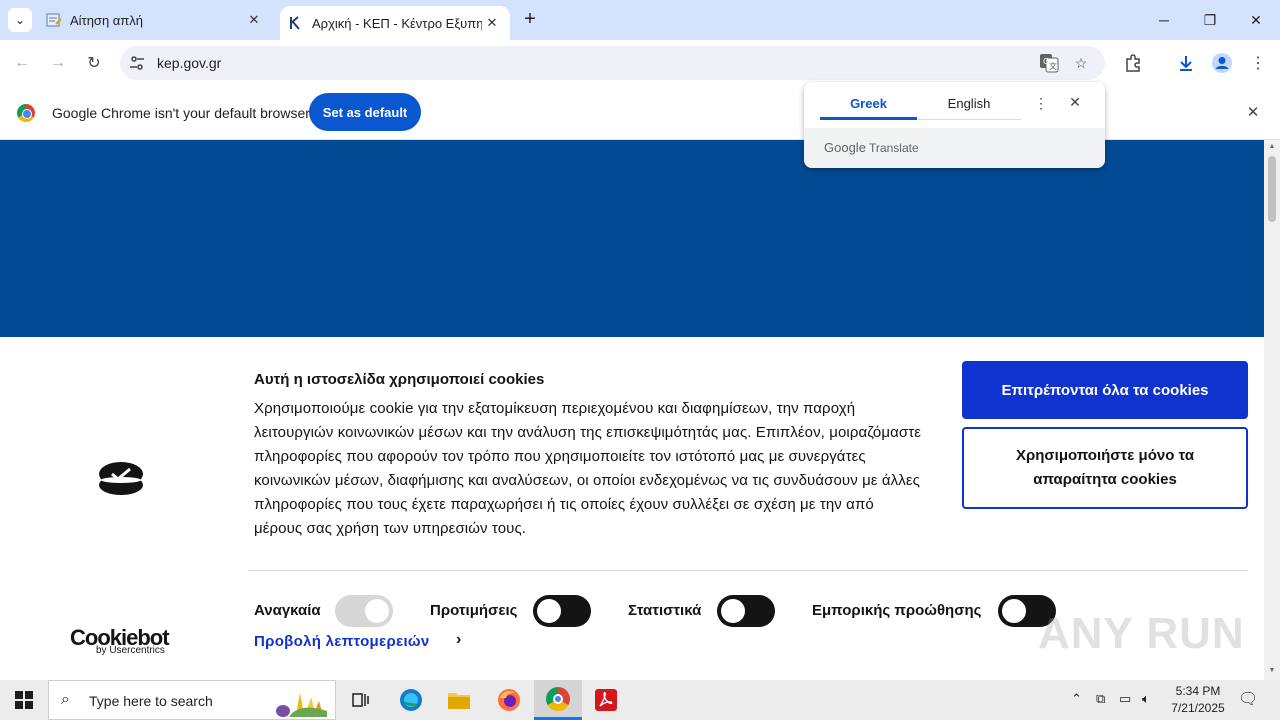  I want to click on category-label-necessary: Αναγκαία, so click(287, 610).